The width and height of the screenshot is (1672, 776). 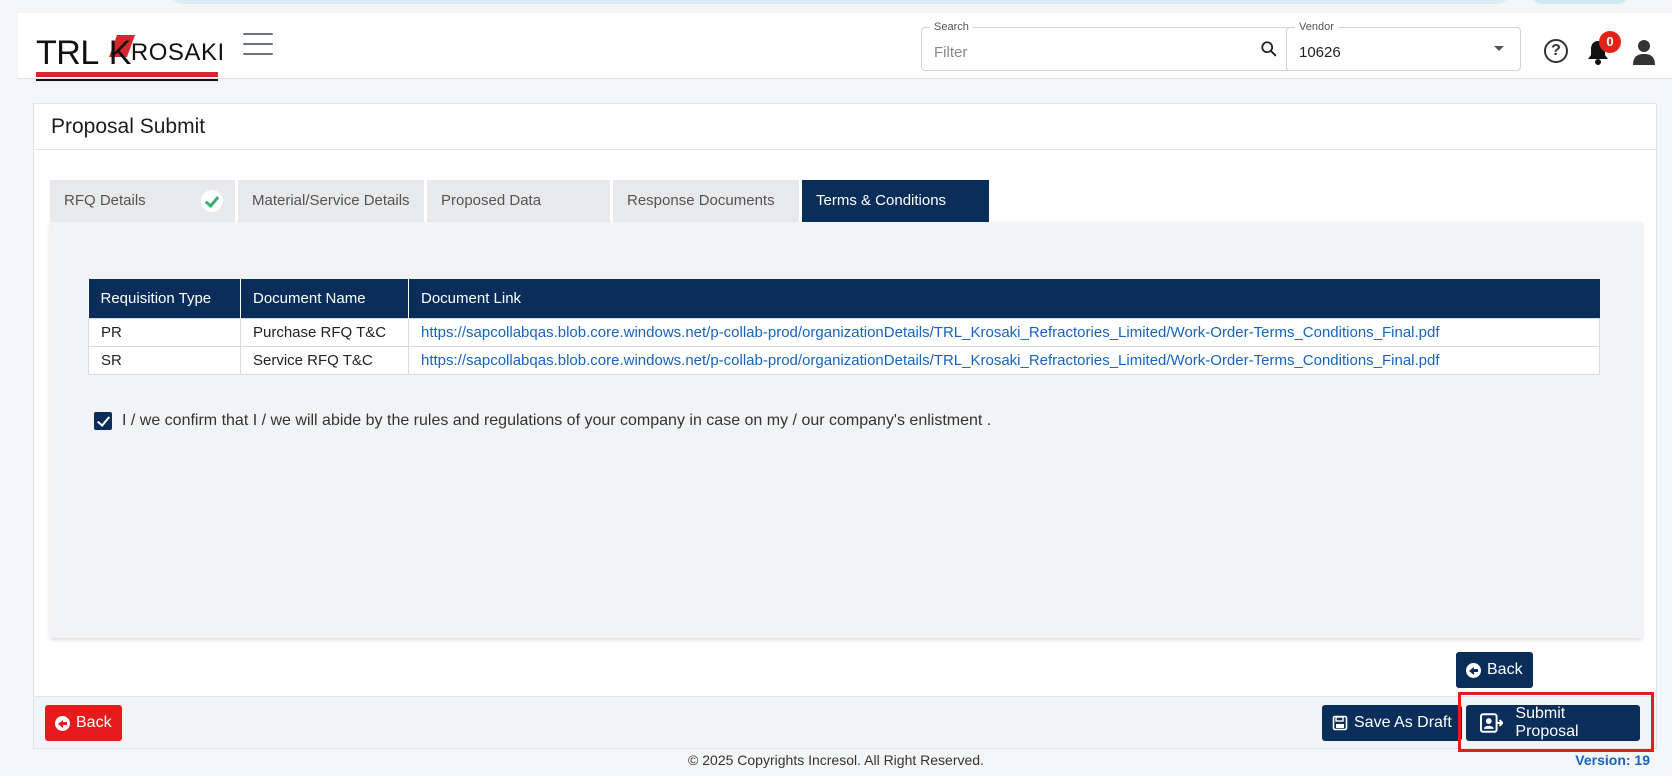 I want to click on tab-response-documents: Response Documents, so click(x=706, y=201).